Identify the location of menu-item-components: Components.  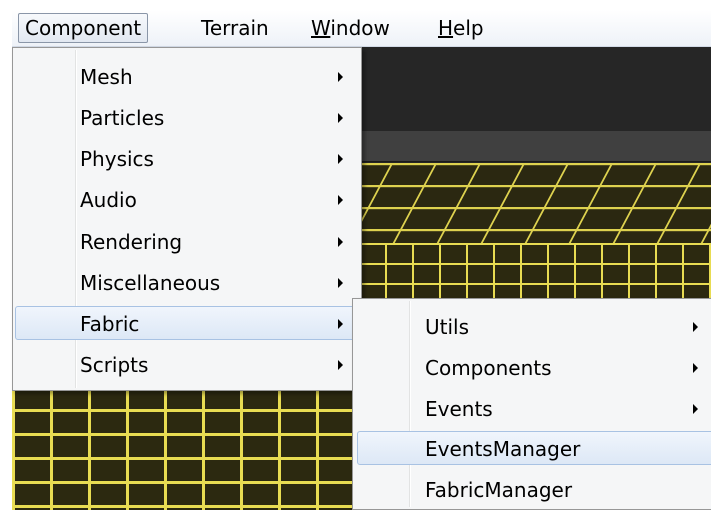
(534, 367).